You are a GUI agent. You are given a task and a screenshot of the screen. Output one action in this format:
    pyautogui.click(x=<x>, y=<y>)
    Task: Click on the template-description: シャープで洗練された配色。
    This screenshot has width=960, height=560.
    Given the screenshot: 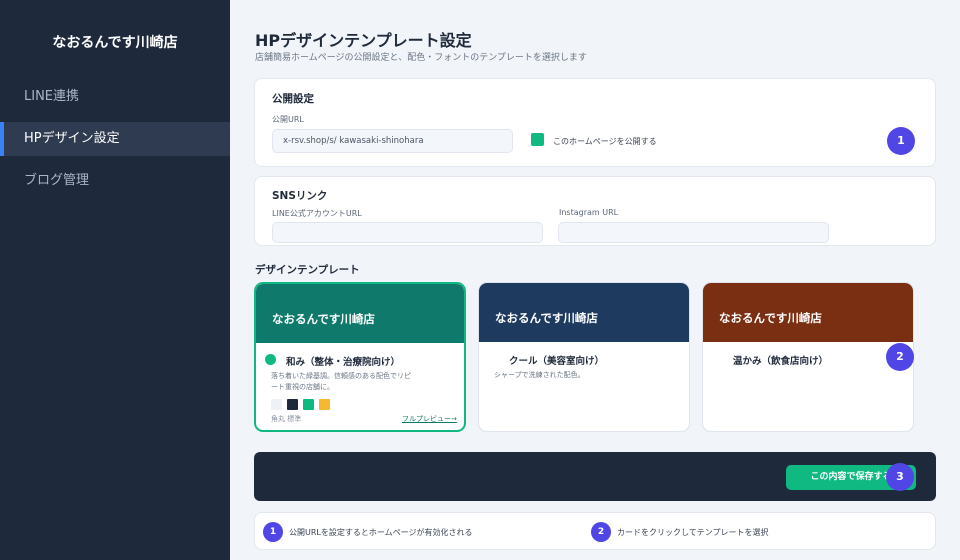 What is the action you would take?
    pyautogui.click(x=539, y=375)
    